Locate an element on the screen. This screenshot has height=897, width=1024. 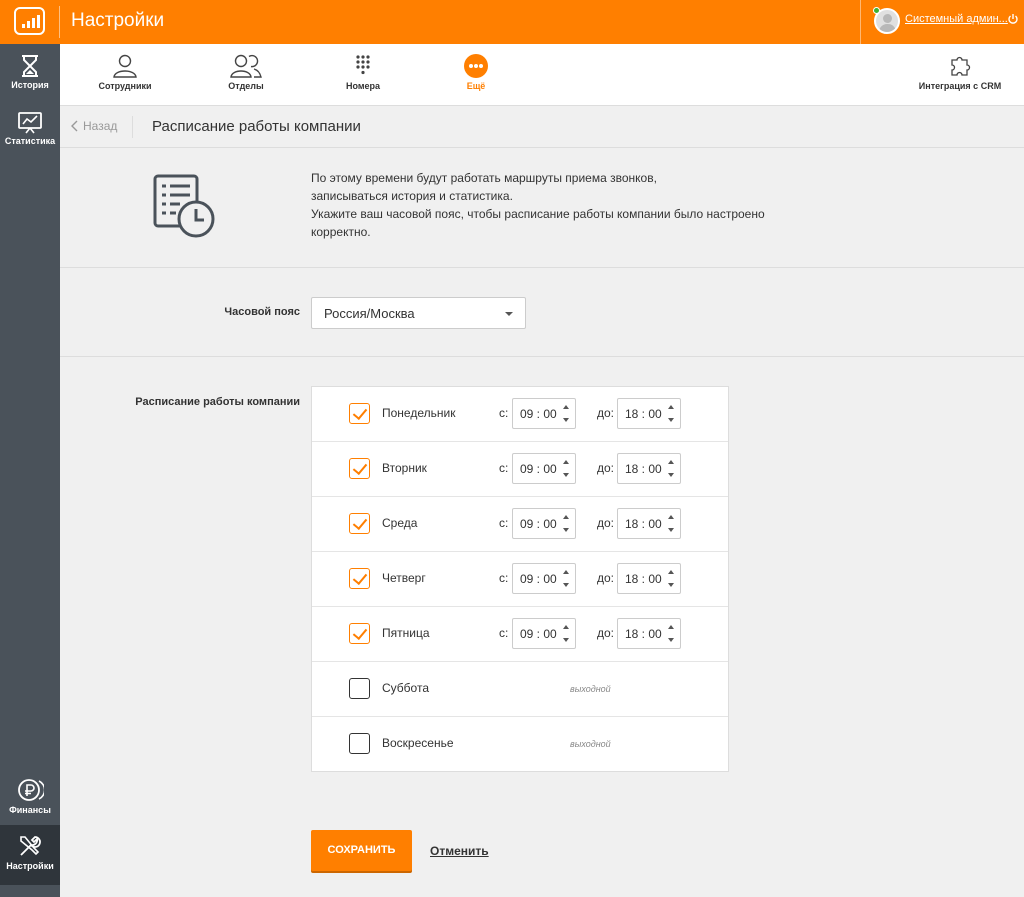
save-button: СОХРАНИТЬ is located at coordinates (361, 850).